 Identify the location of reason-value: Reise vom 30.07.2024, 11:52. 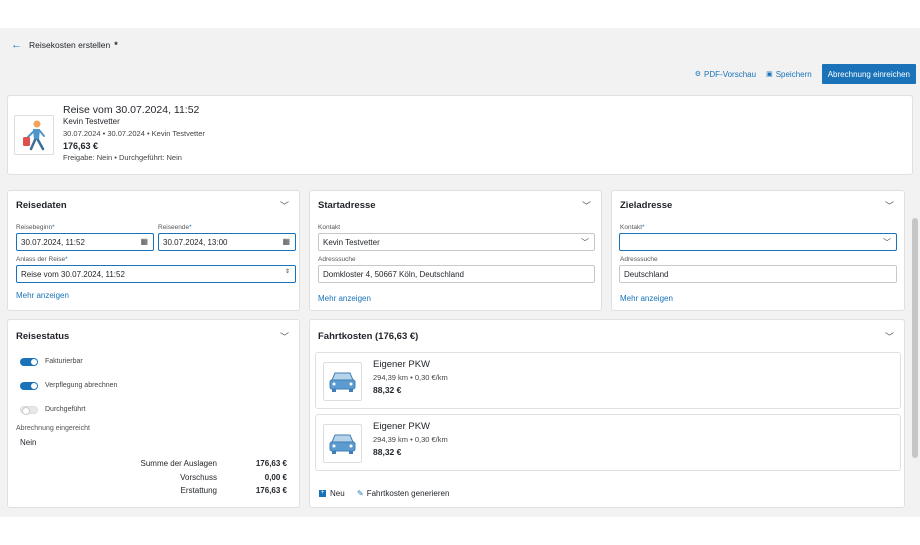
(73, 274).